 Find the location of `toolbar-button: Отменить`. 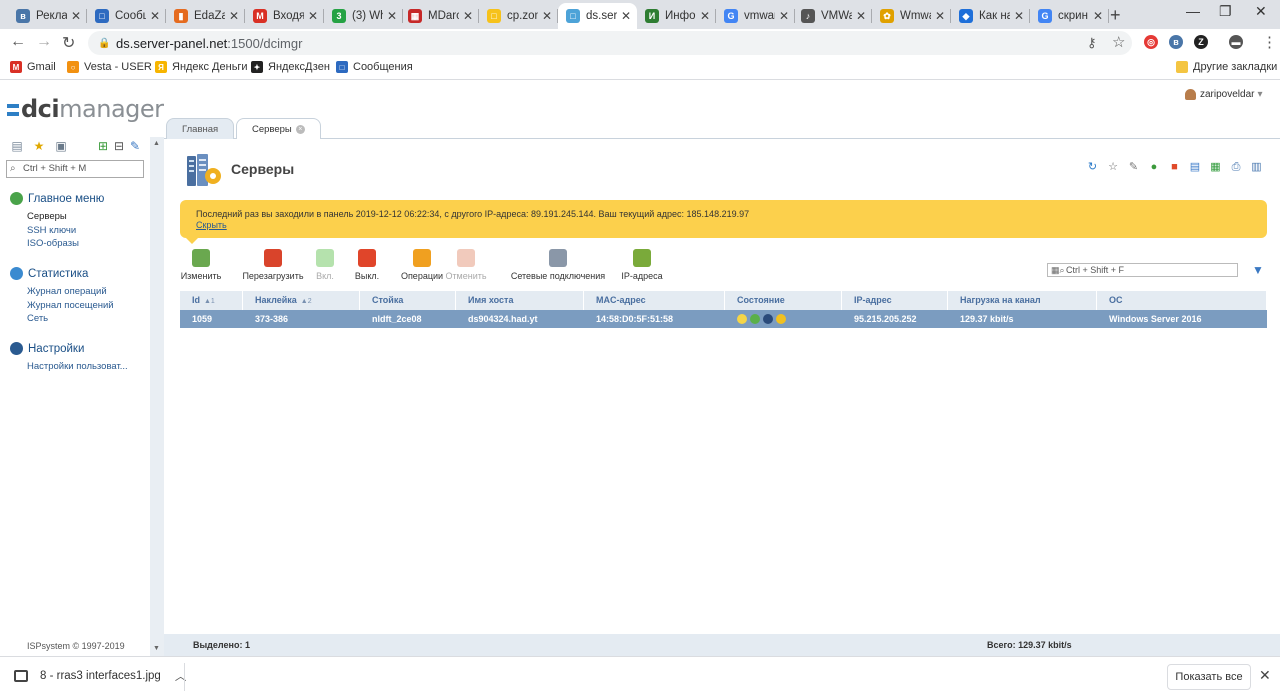

toolbar-button: Отменить is located at coordinates (466, 265).